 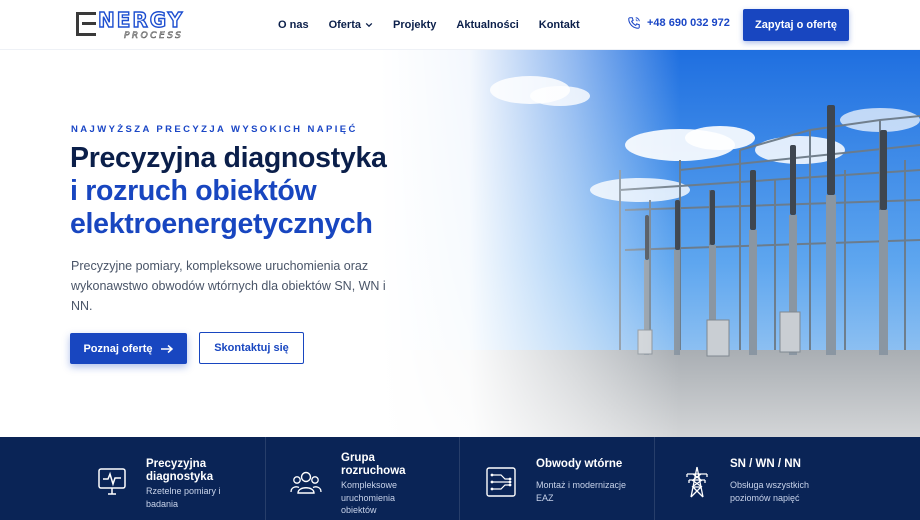 What do you see at coordinates (770, 491) in the screenshot?
I see `feature-desc: Obsługa wszystkich poziomów napięć` at bounding box center [770, 491].